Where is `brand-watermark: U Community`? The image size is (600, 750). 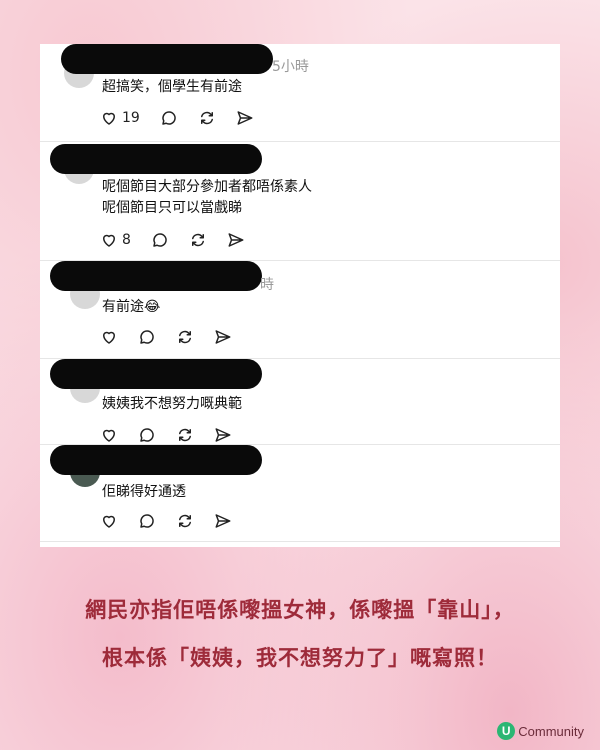 brand-watermark: U Community is located at coordinates (540, 731).